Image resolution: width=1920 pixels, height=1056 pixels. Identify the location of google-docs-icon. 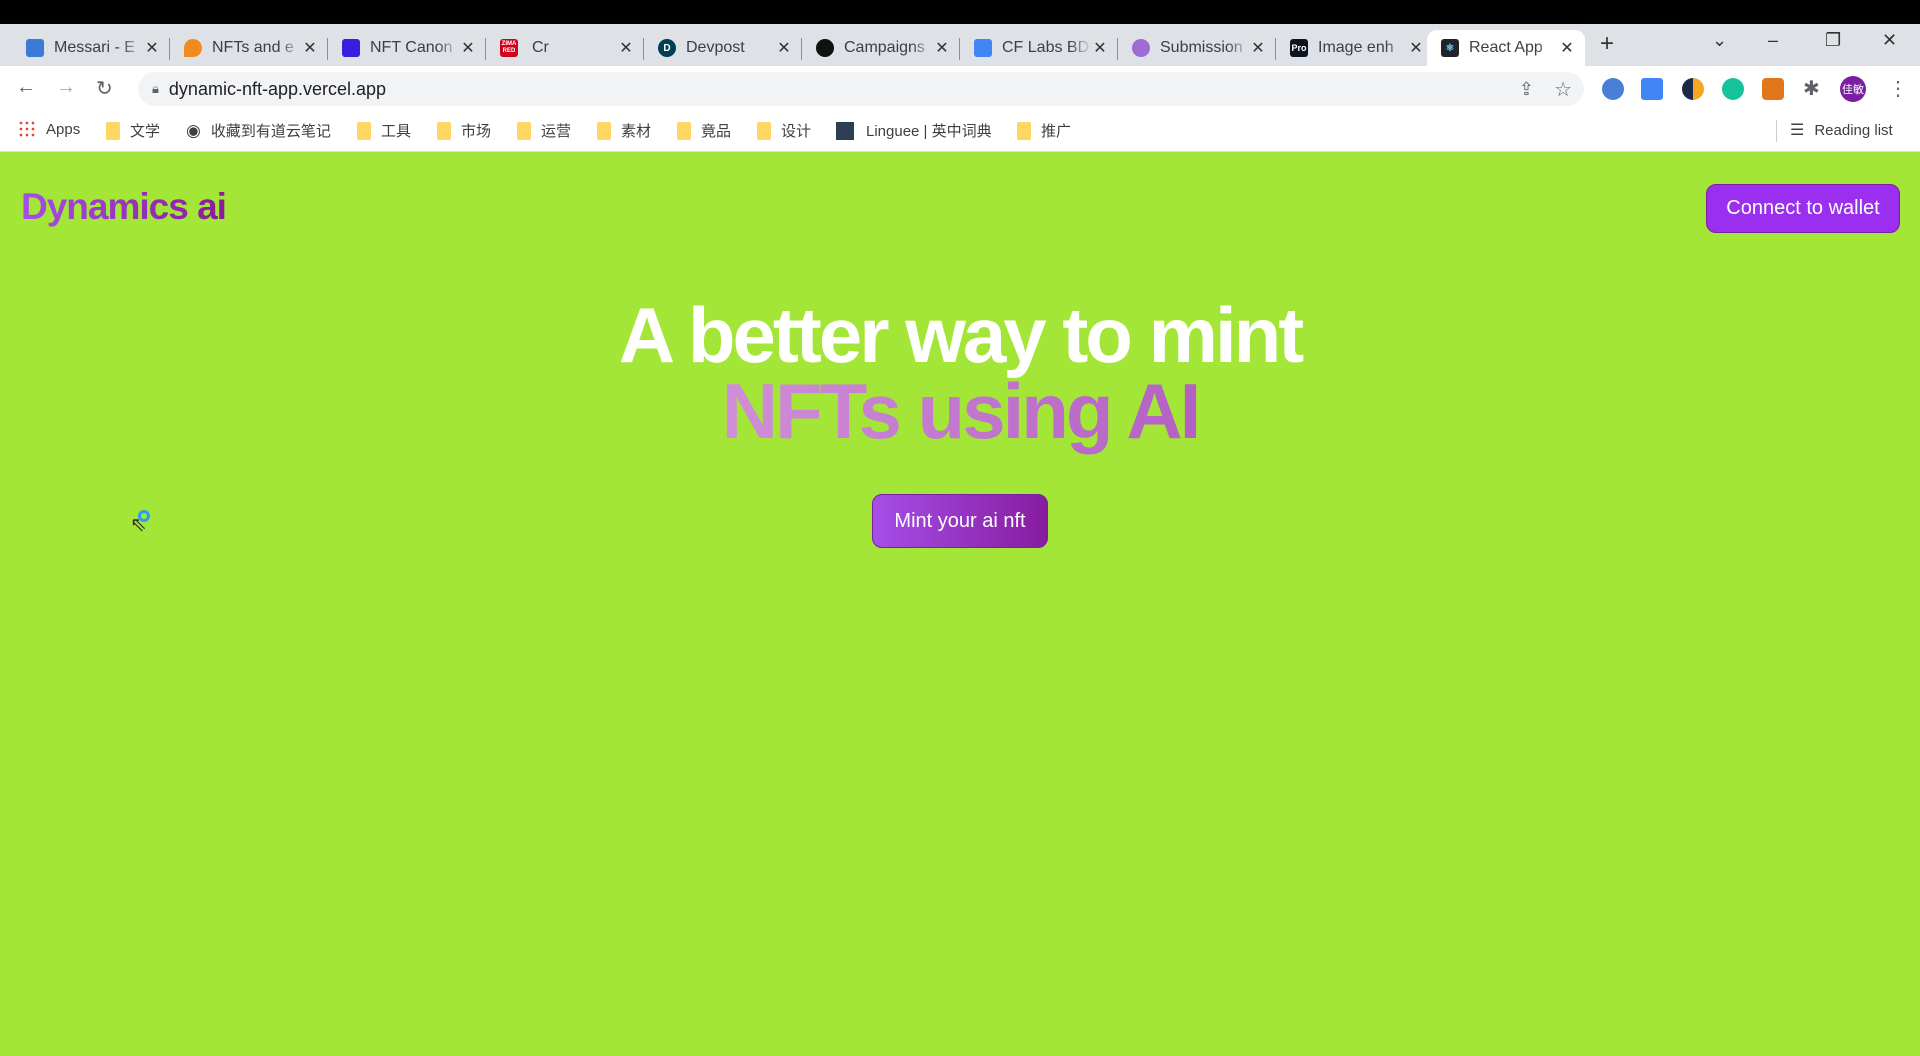
(983, 48).